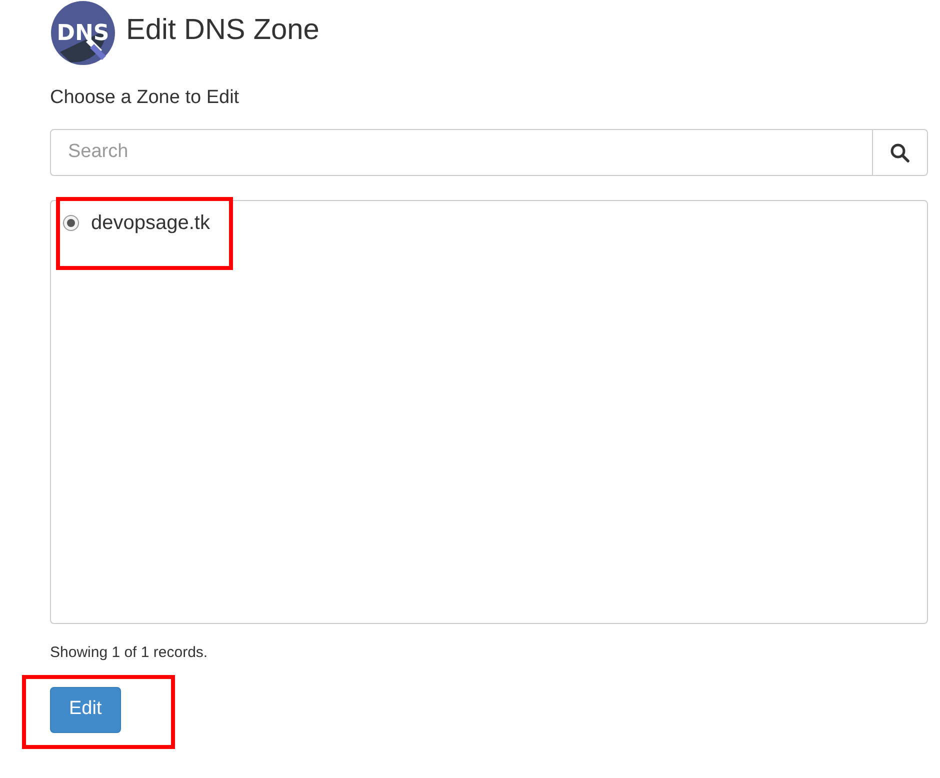  I want to click on subtitle: Choose a Zone to Edit, so click(145, 98).